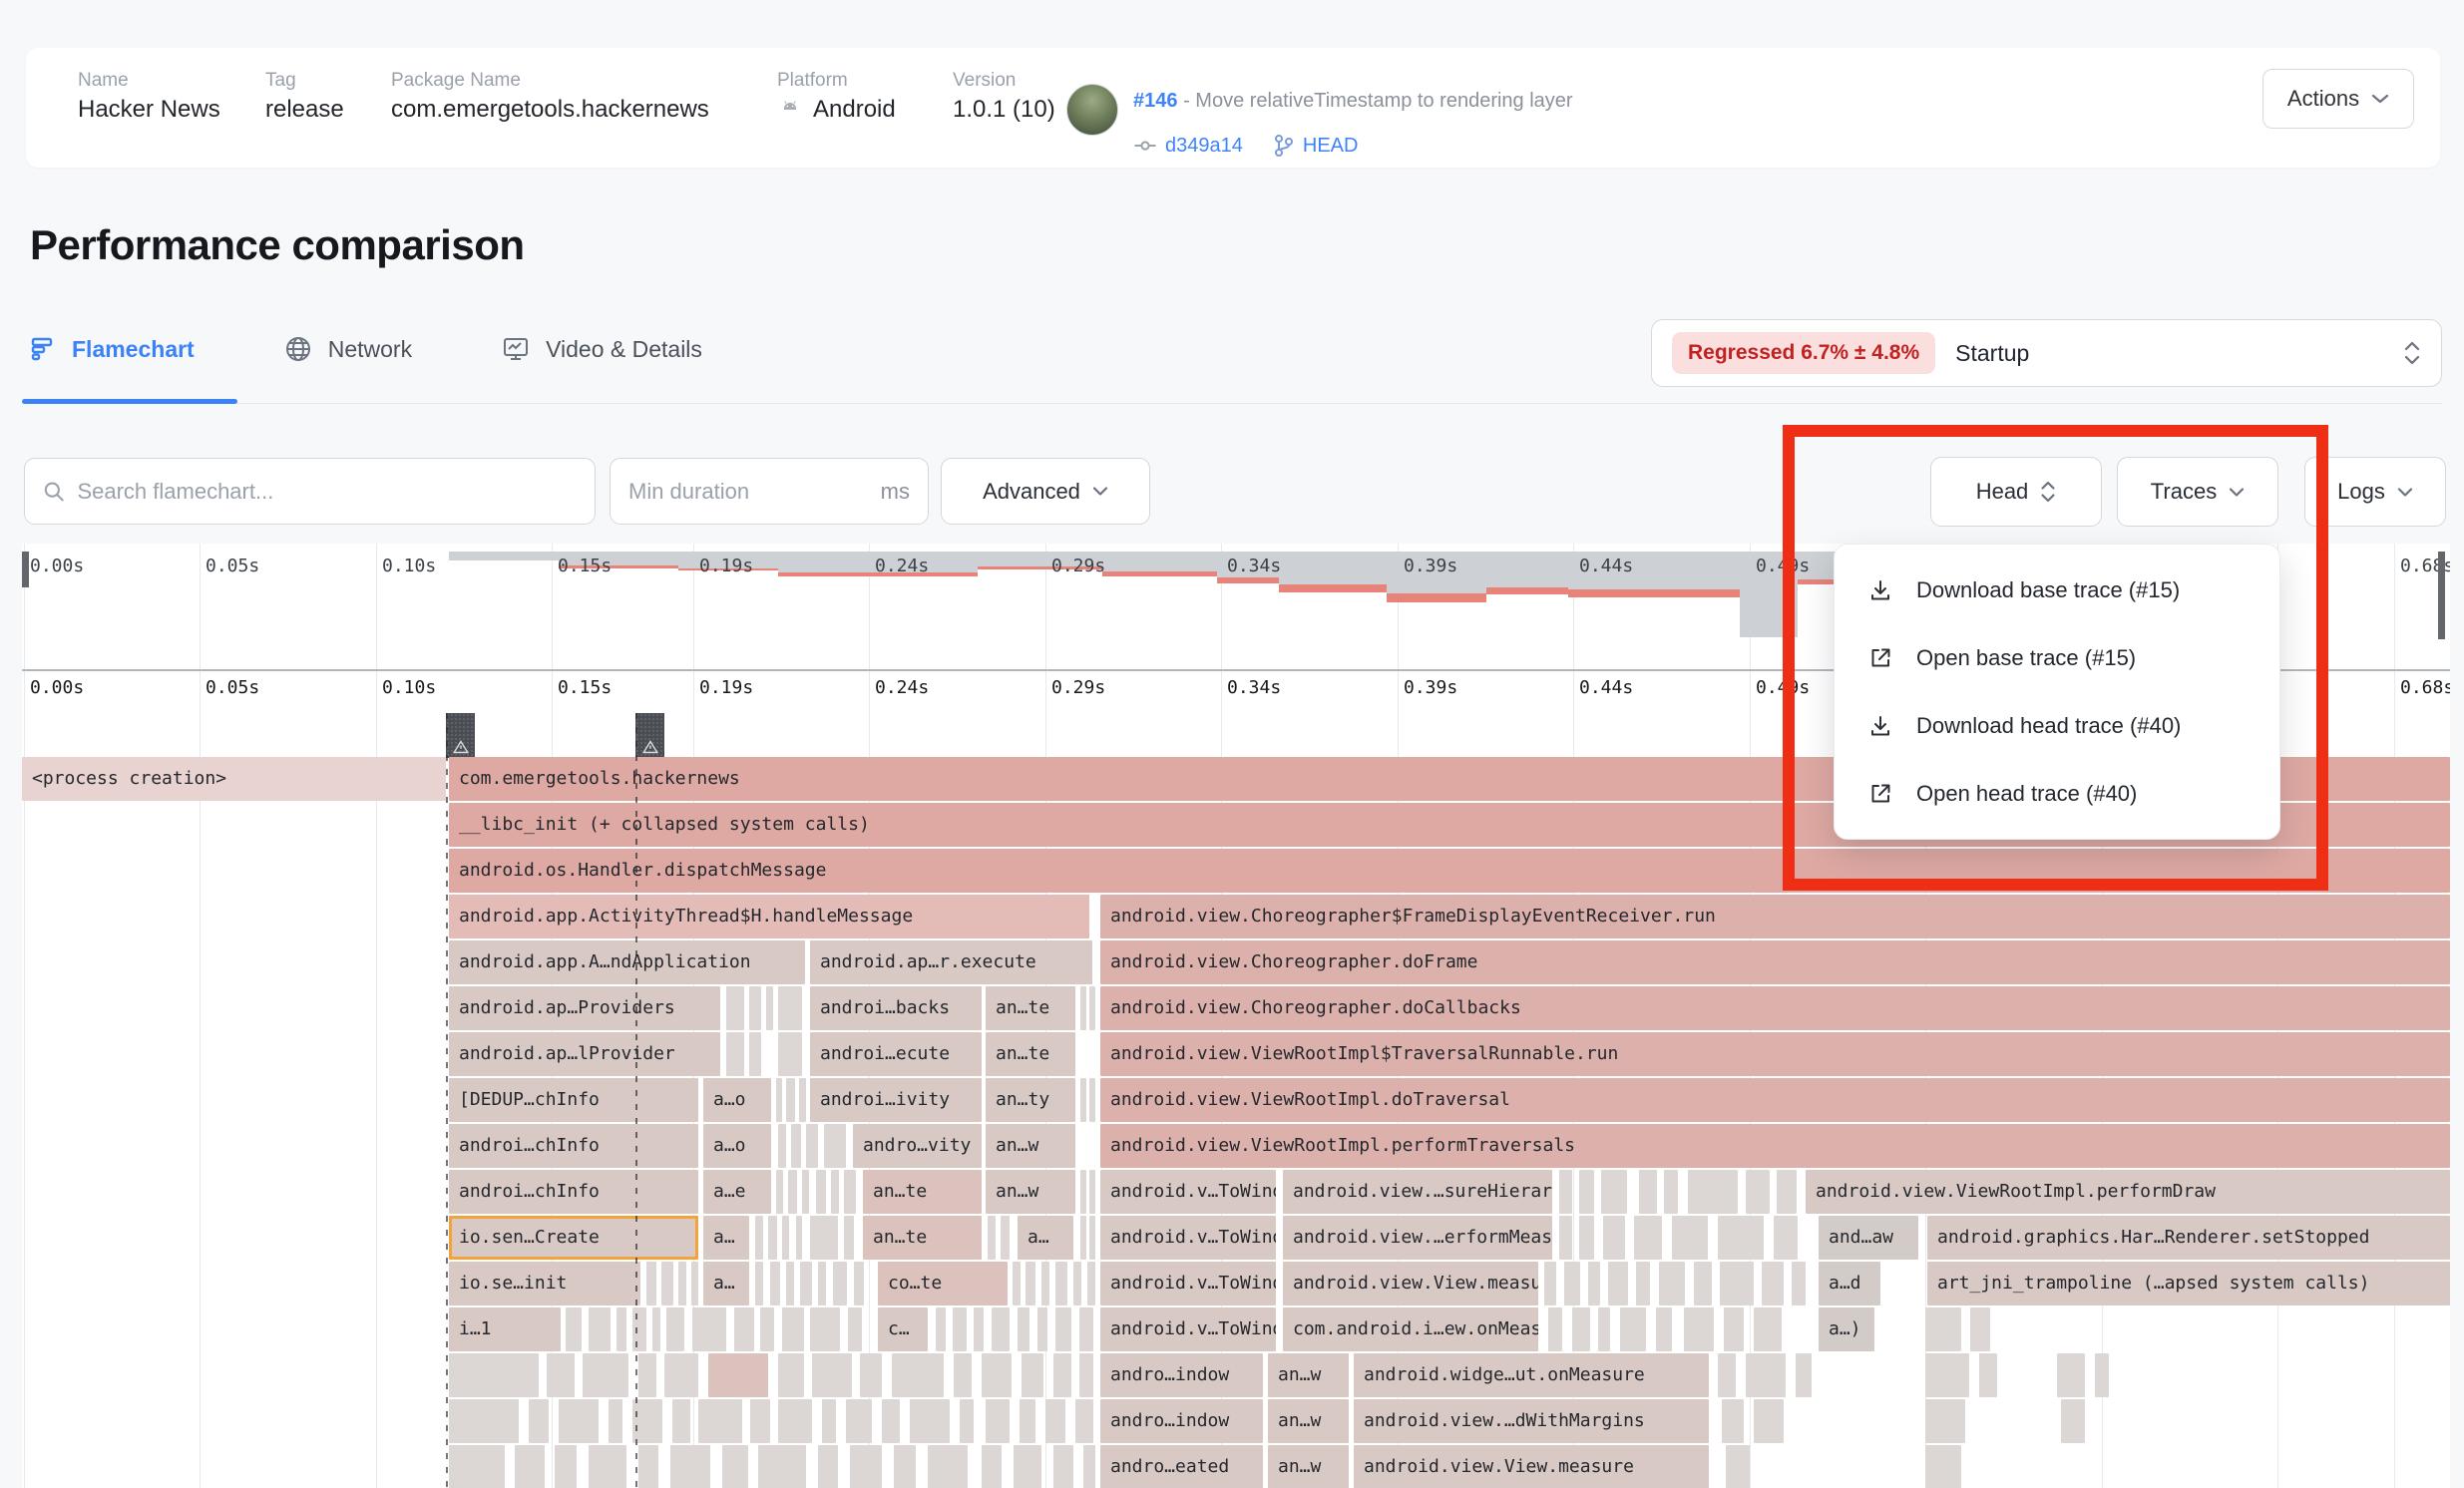 Image resolution: width=2464 pixels, height=1488 pixels. What do you see at coordinates (1188, 1283) in the screenshot?
I see `flame-block: android.v…ToWindow` at bounding box center [1188, 1283].